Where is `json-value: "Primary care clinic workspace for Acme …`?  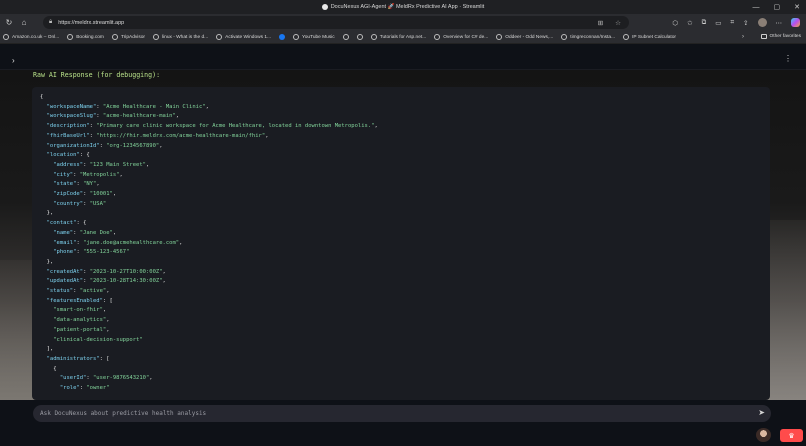
json-value: "Primary care clinic workspace for Acme … is located at coordinates (235, 126).